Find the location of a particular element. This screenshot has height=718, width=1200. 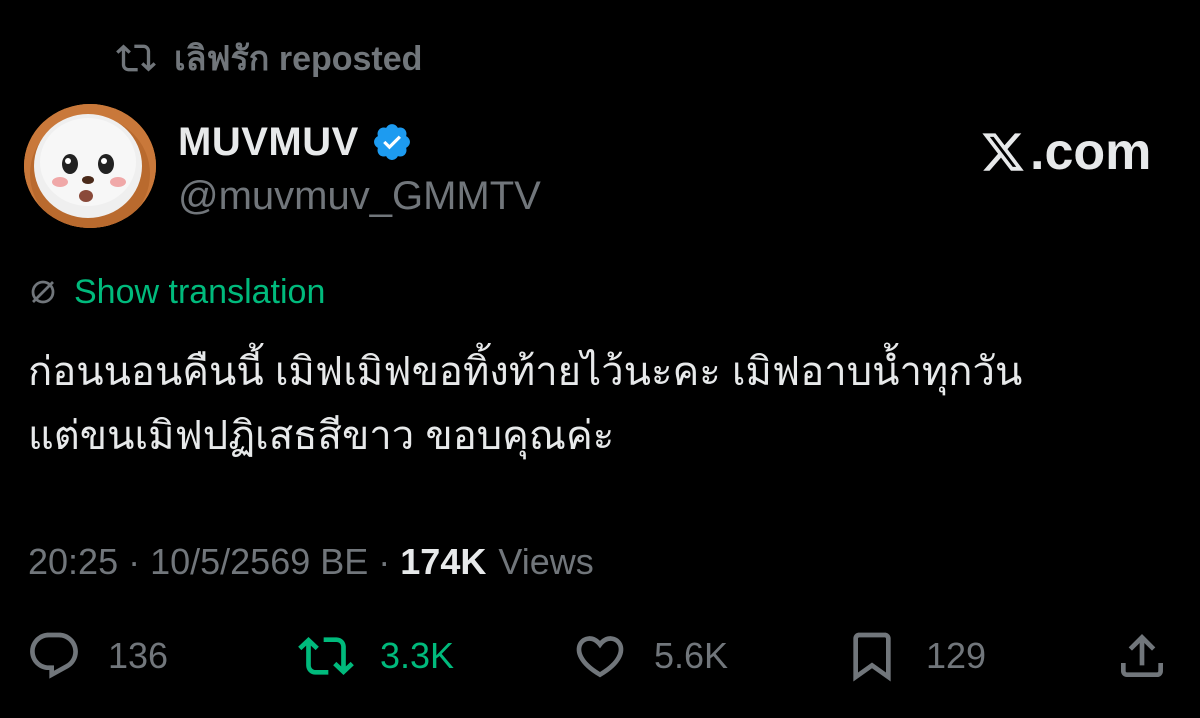

bookmark-count: 129 is located at coordinates (956, 655).